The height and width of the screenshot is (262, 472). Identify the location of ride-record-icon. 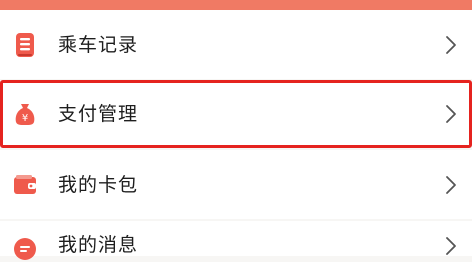
(25, 45).